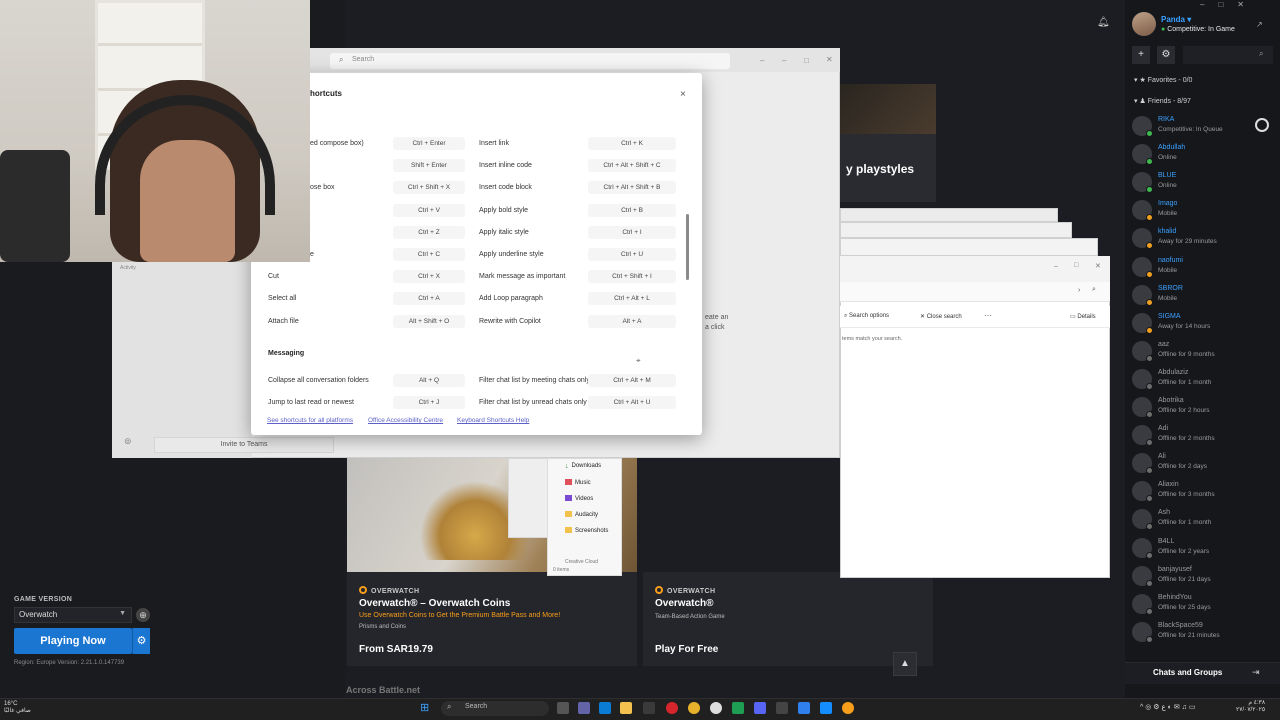 The width and height of the screenshot is (1280, 720). Describe the element at coordinates (826, 708) in the screenshot. I see `battlenet-icon` at that location.